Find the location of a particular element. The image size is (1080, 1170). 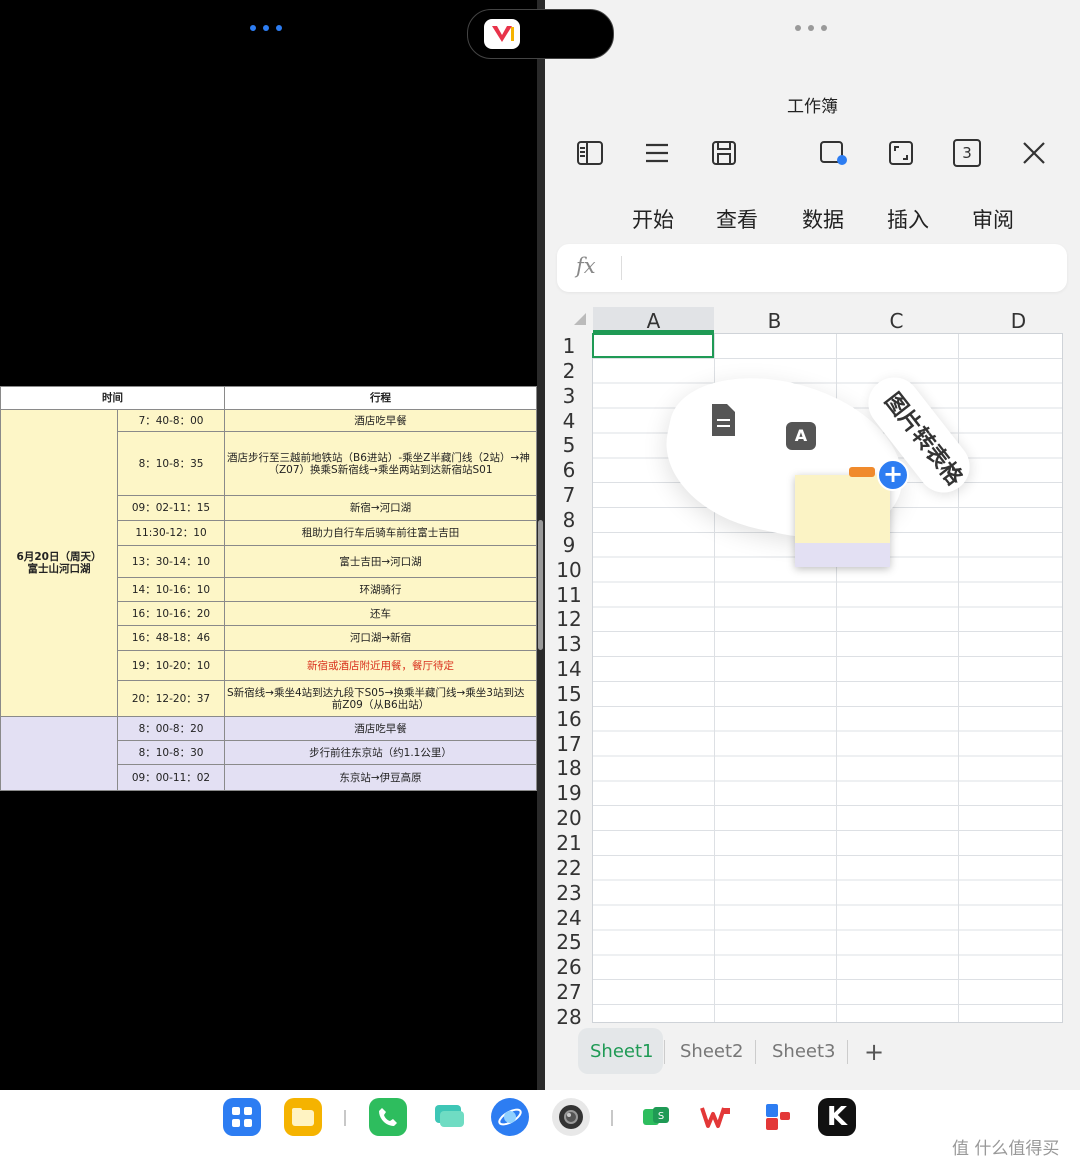

tab-view: 查看 is located at coordinates (737, 219).